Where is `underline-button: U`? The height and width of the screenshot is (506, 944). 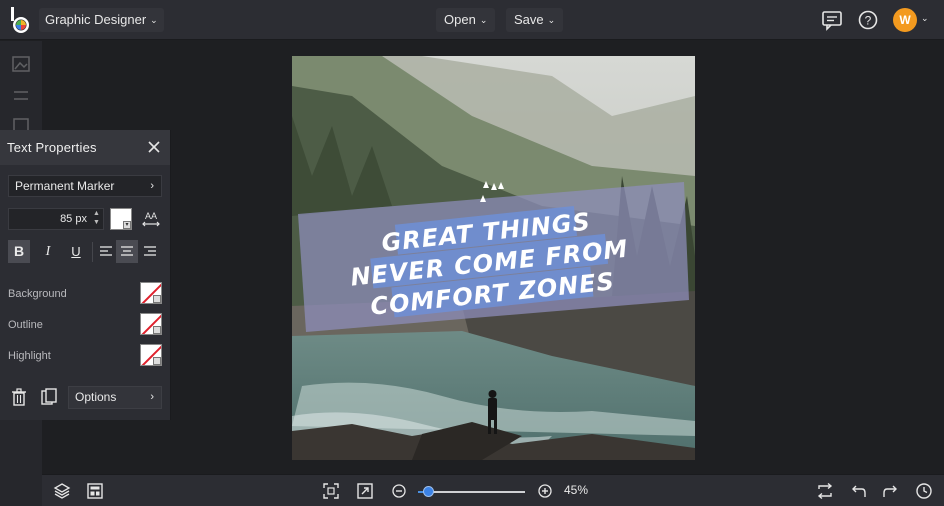
underline-button: U is located at coordinates (76, 251).